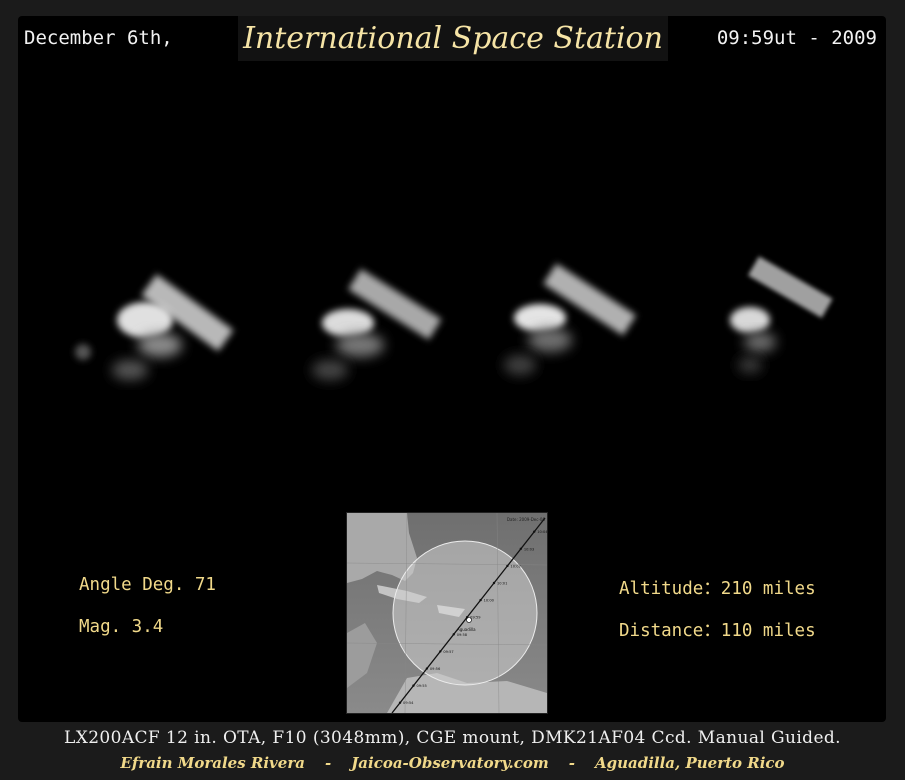 The height and width of the screenshot is (780, 905). What do you see at coordinates (462, 635) in the screenshot?
I see `track-mark-label: 09:58` at bounding box center [462, 635].